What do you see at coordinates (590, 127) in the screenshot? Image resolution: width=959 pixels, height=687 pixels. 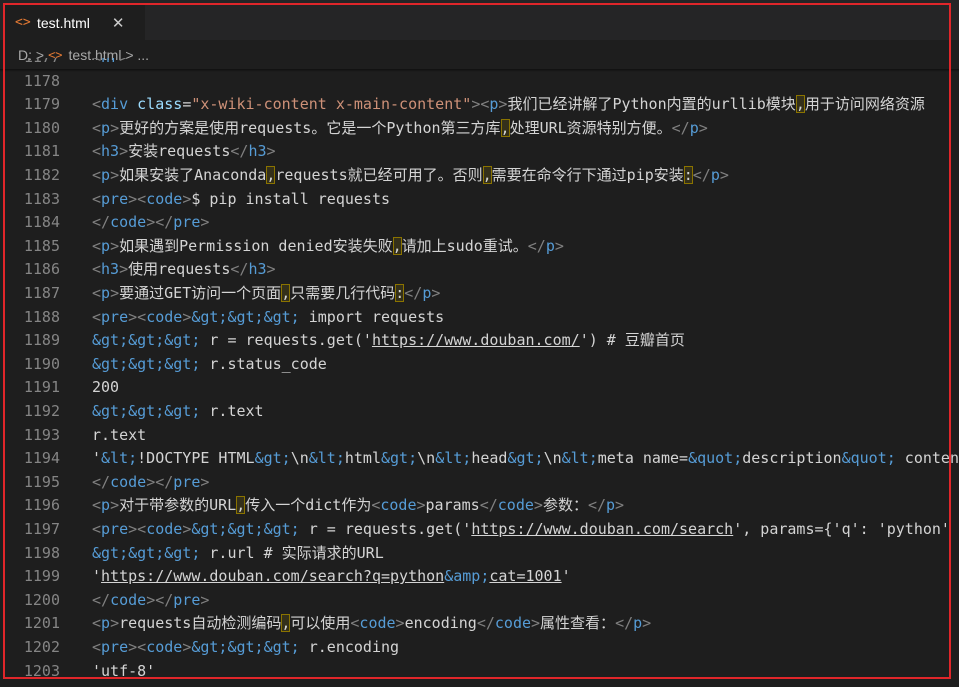 I see `code-token: 处理URL资源特别方便。` at bounding box center [590, 127].